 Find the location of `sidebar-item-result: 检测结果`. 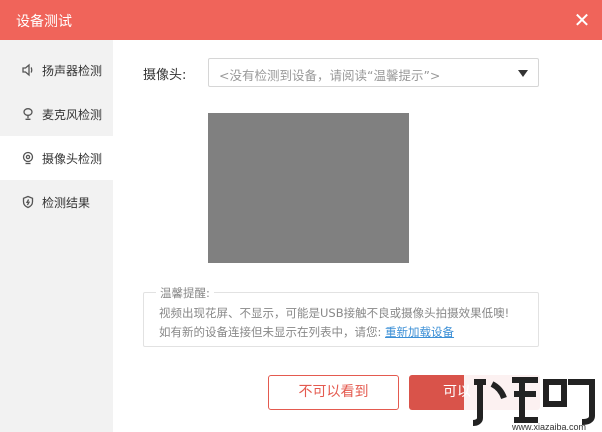

sidebar-item-result: 检测结果 is located at coordinates (56, 202).